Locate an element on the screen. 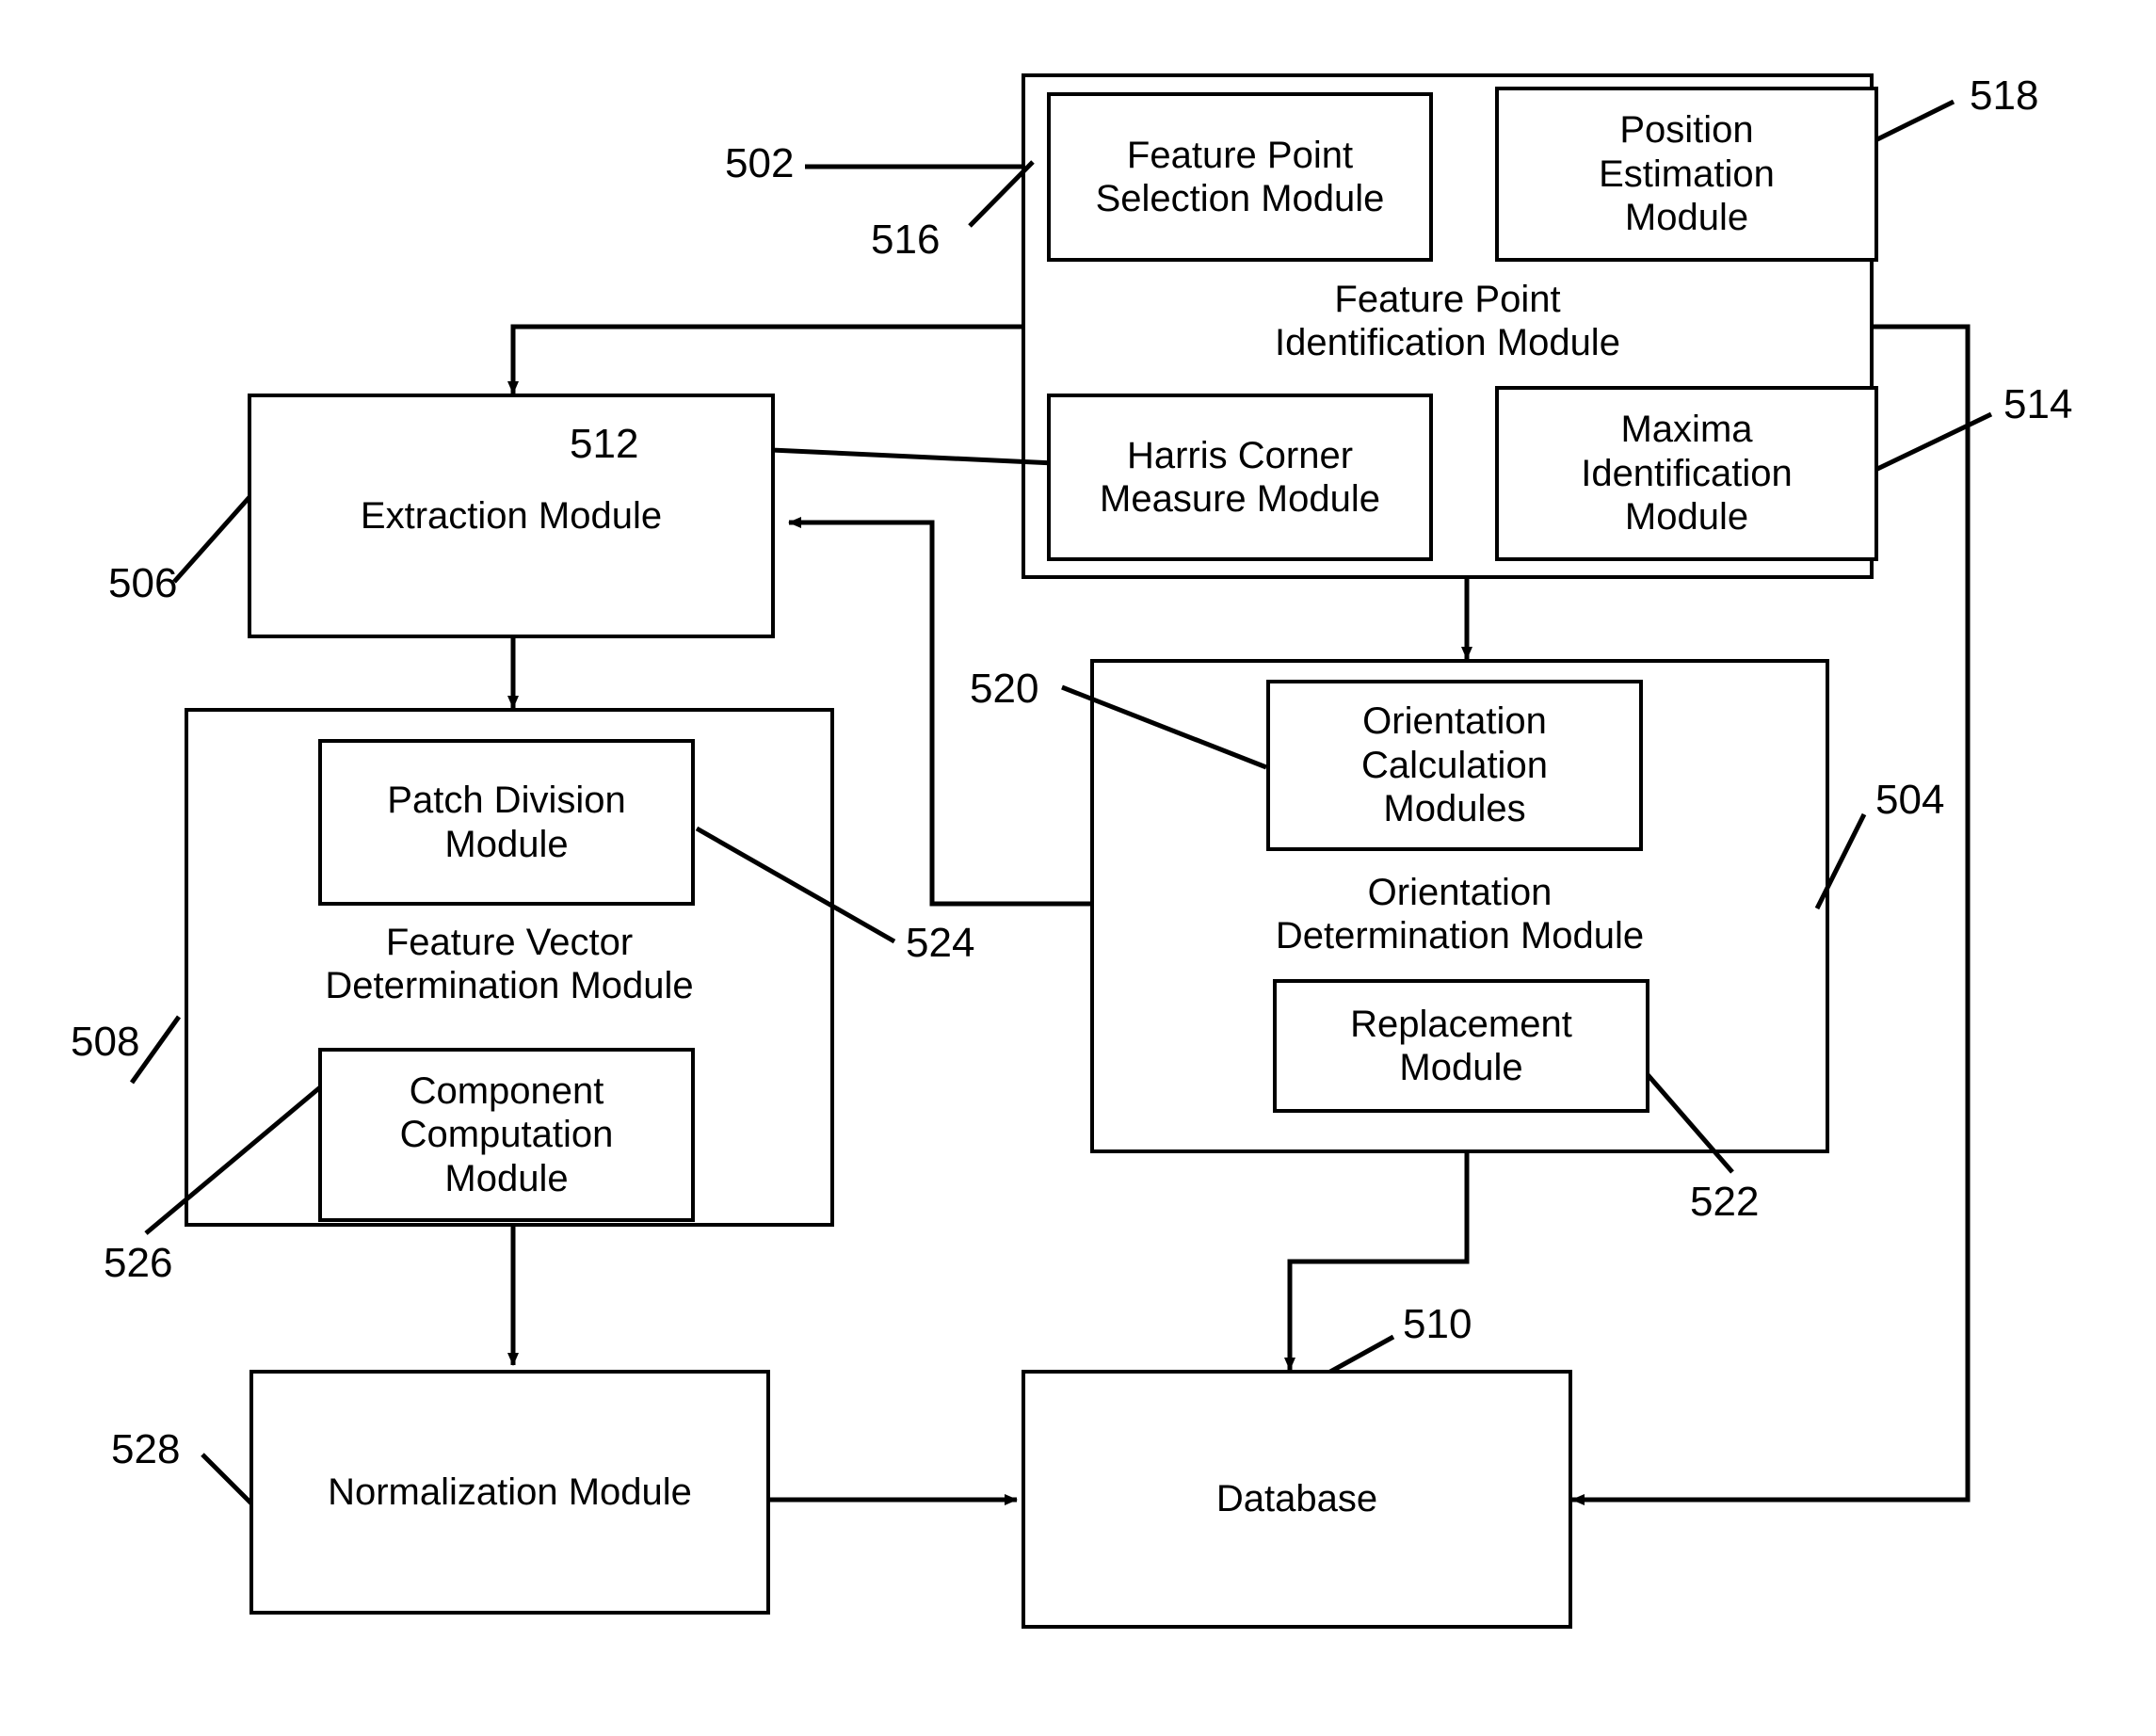 The width and height of the screenshot is (2156, 1736). component-computation-module: Component Computation Module is located at coordinates (506, 1135).